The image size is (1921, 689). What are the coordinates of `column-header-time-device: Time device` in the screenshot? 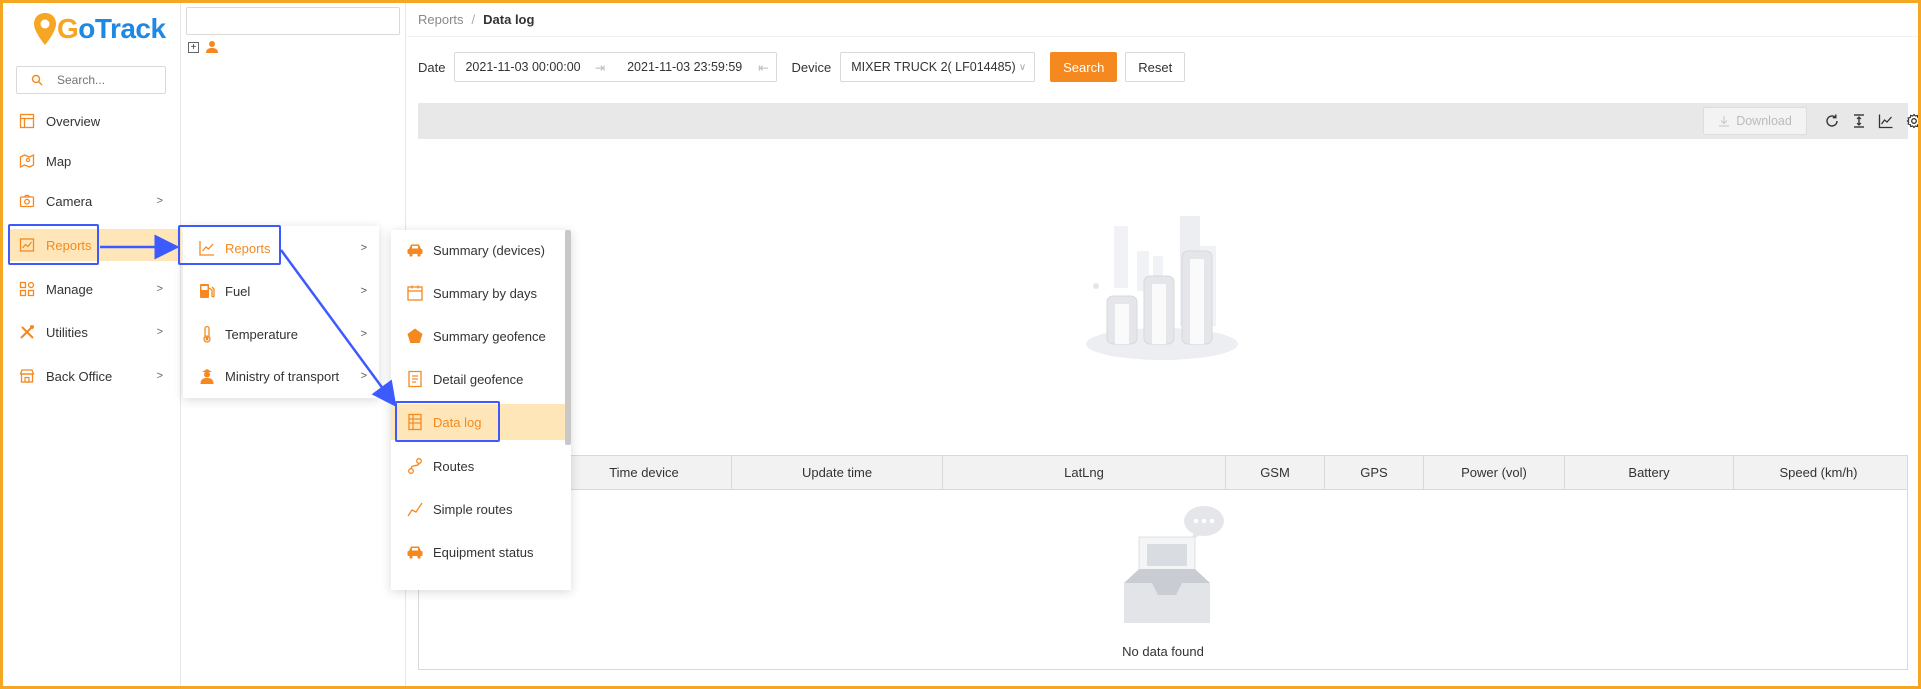 It's located at (643, 473).